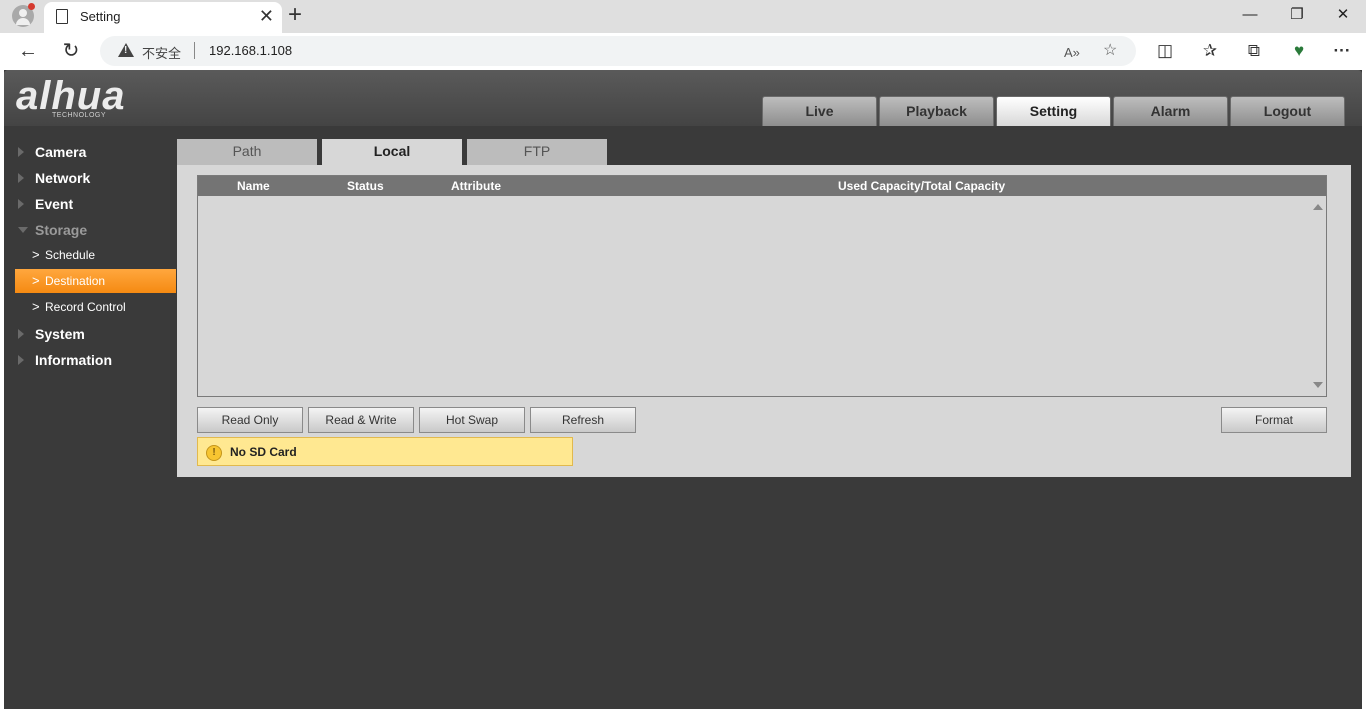 This screenshot has height=709, width=1366. I want to click on restore-icon: ❐, so click(1297, 15).